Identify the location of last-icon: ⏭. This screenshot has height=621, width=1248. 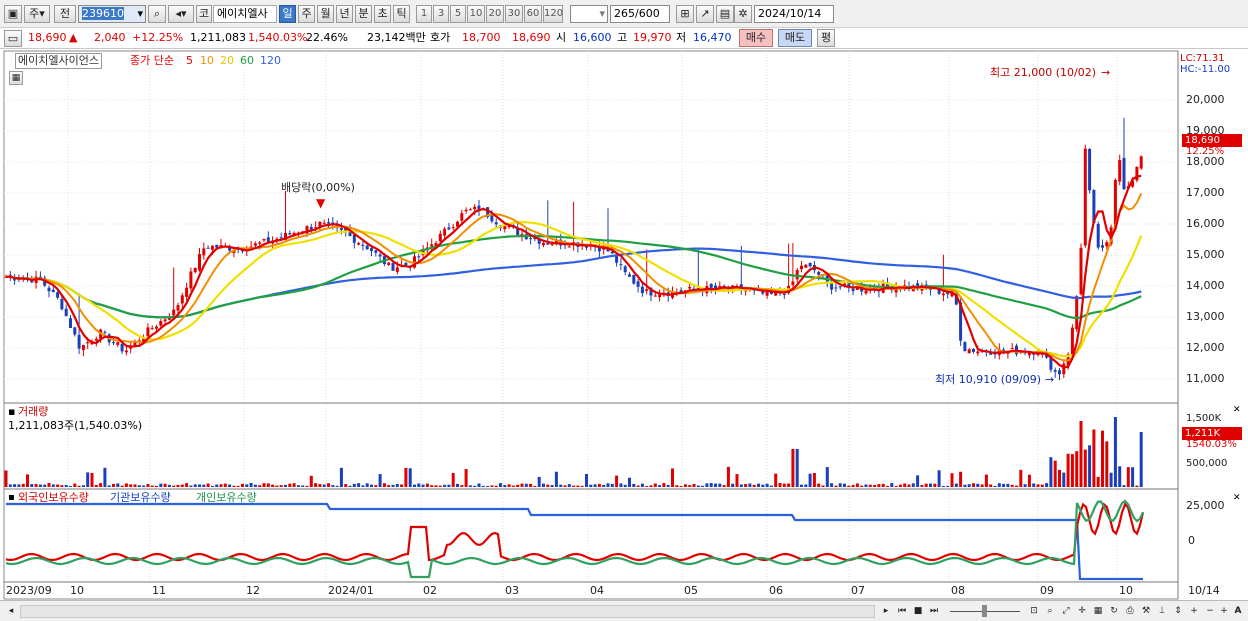
(934, 611).